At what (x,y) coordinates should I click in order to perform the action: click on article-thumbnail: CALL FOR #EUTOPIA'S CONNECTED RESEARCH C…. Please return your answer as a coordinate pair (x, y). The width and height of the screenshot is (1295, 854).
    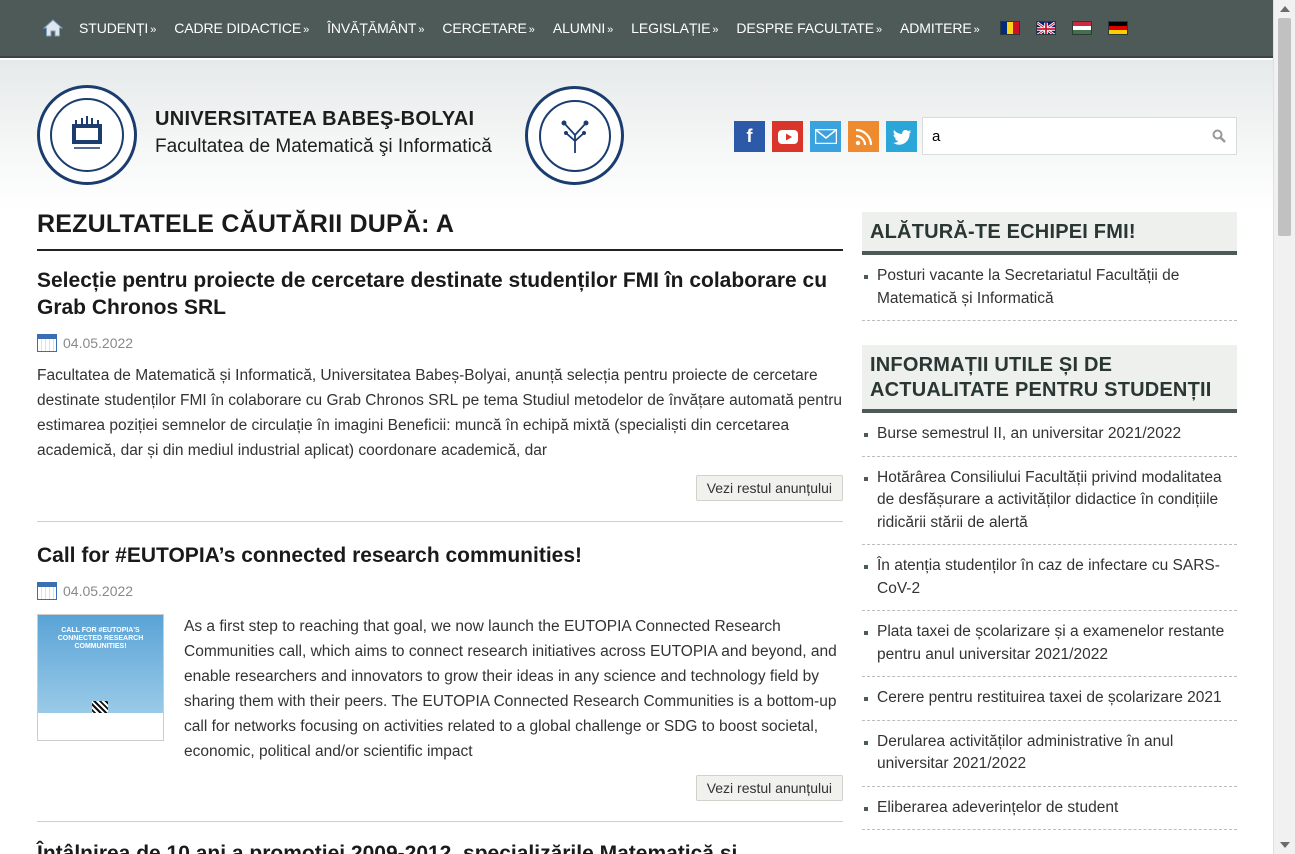
    Looking at the image, I should click on (100, 677).